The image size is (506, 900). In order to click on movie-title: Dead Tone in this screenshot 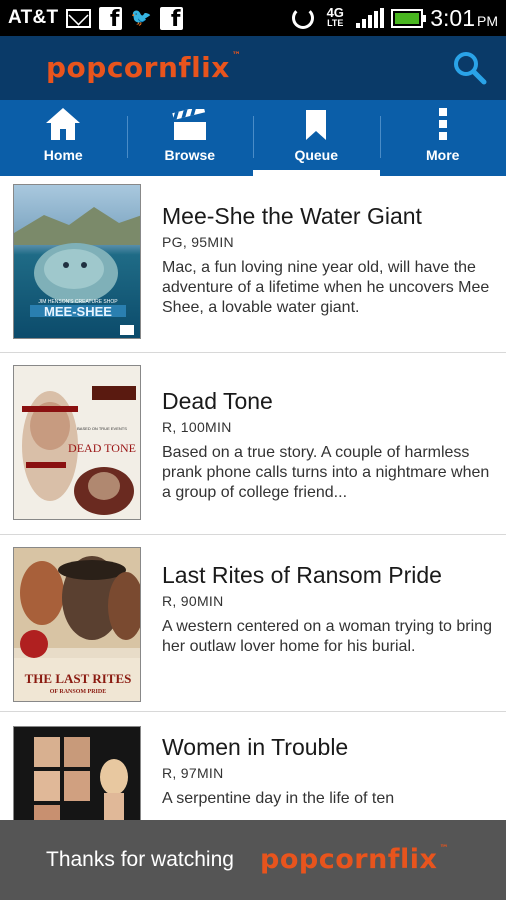, I will do `click(328, 401)`.